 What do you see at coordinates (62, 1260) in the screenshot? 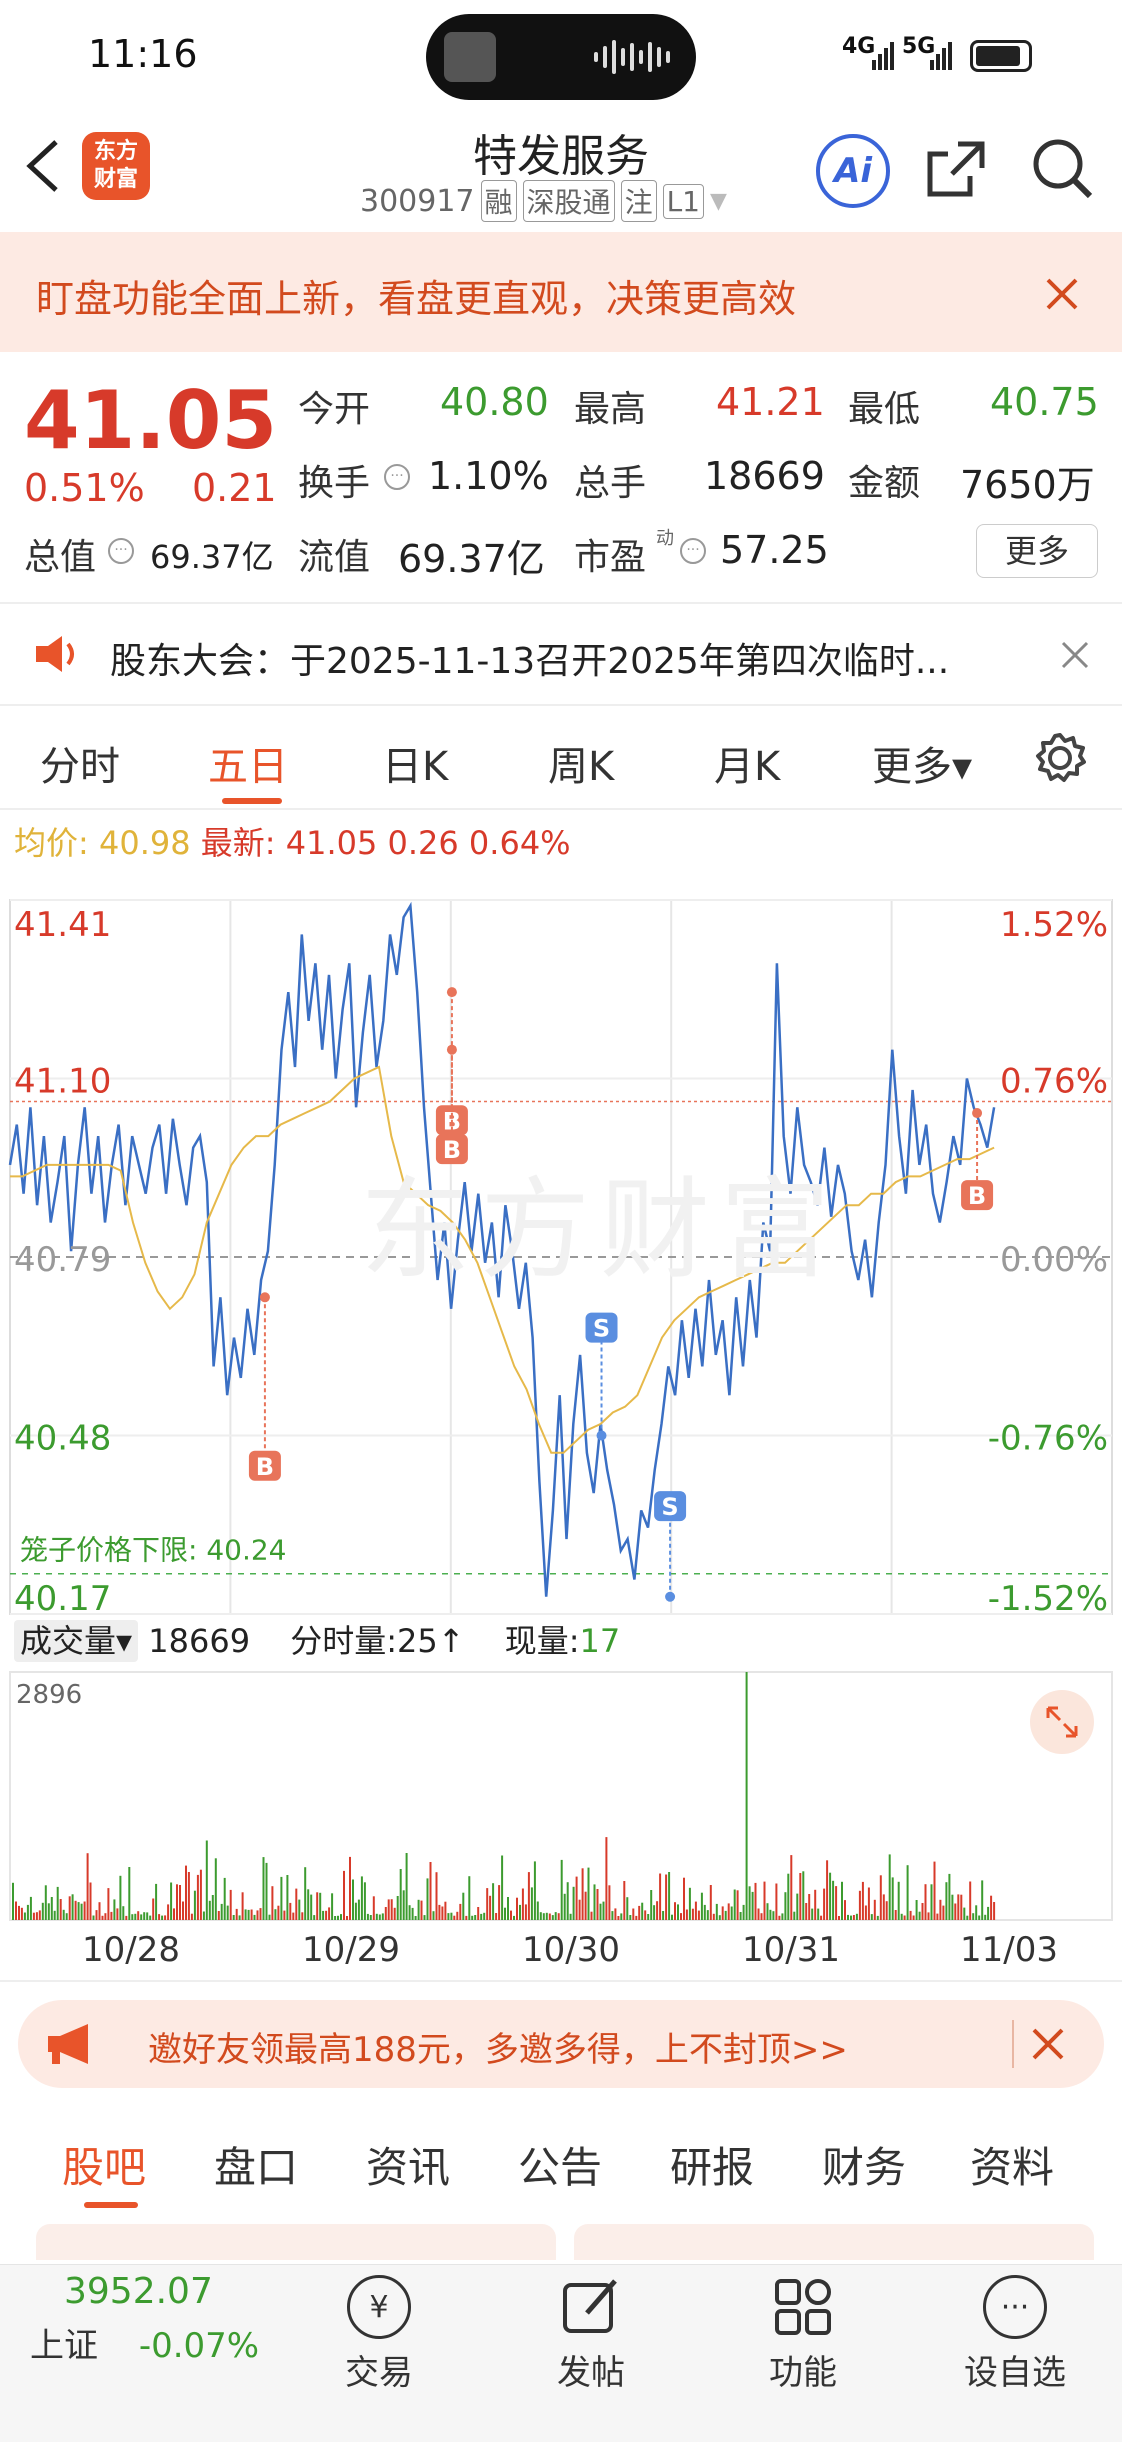
I see `y-axis-tick-left: 40.79` at bounding box center [62, 1260].